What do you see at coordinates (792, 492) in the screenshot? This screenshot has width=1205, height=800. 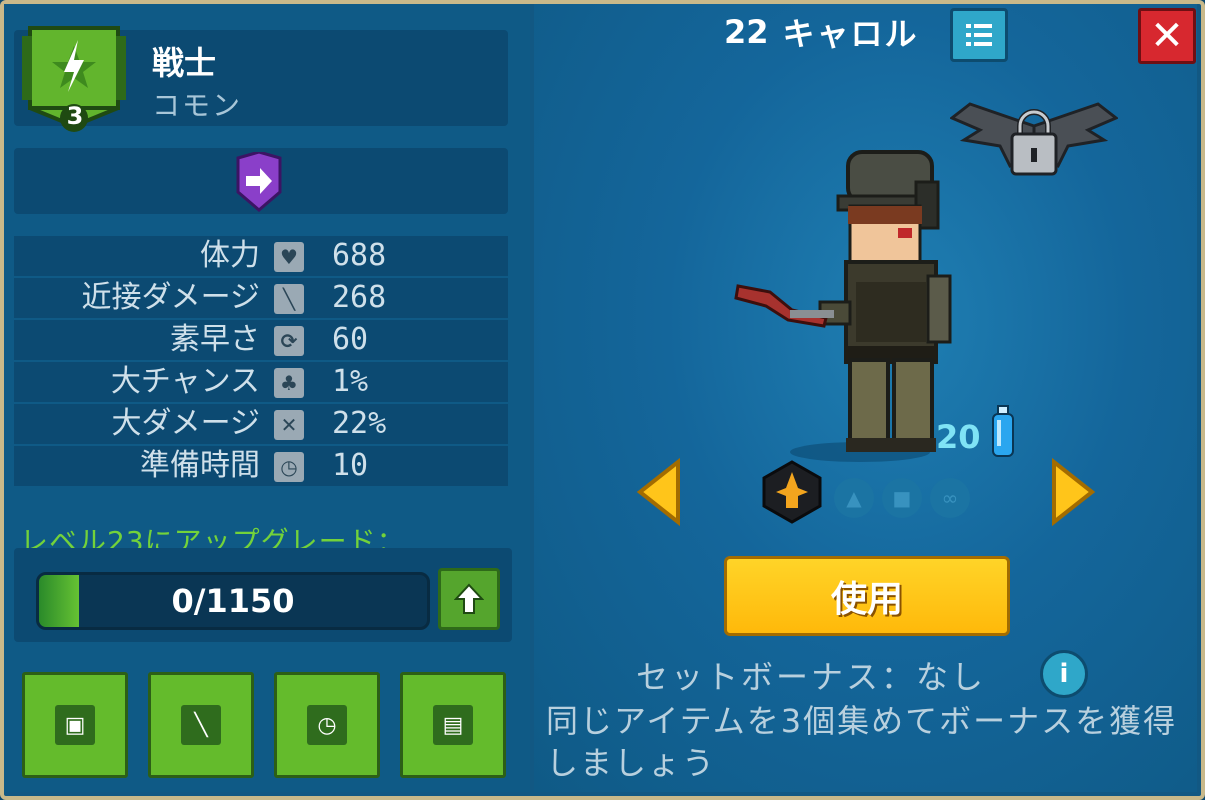 I see `set-item-active-icon` at bounding box center [792, 492].